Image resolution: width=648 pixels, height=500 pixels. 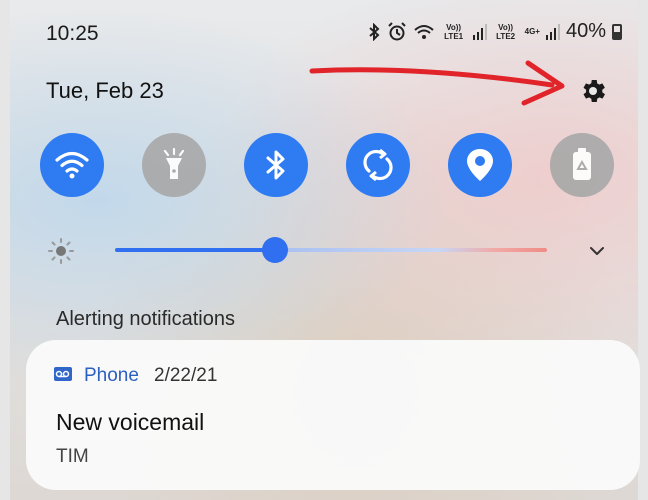 What do you see at coordinates (617, 31) in the screenshot?
I see `battery-icon` at bounding box center [617, 31].